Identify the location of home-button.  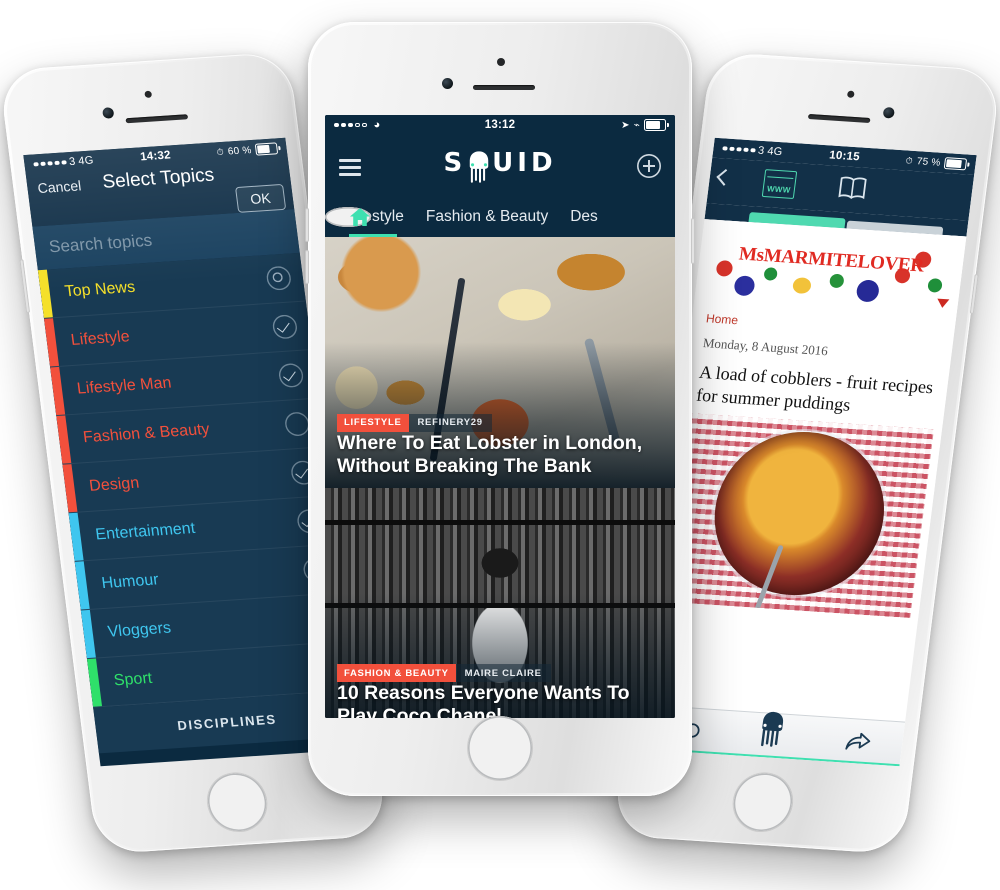
(500, 748).